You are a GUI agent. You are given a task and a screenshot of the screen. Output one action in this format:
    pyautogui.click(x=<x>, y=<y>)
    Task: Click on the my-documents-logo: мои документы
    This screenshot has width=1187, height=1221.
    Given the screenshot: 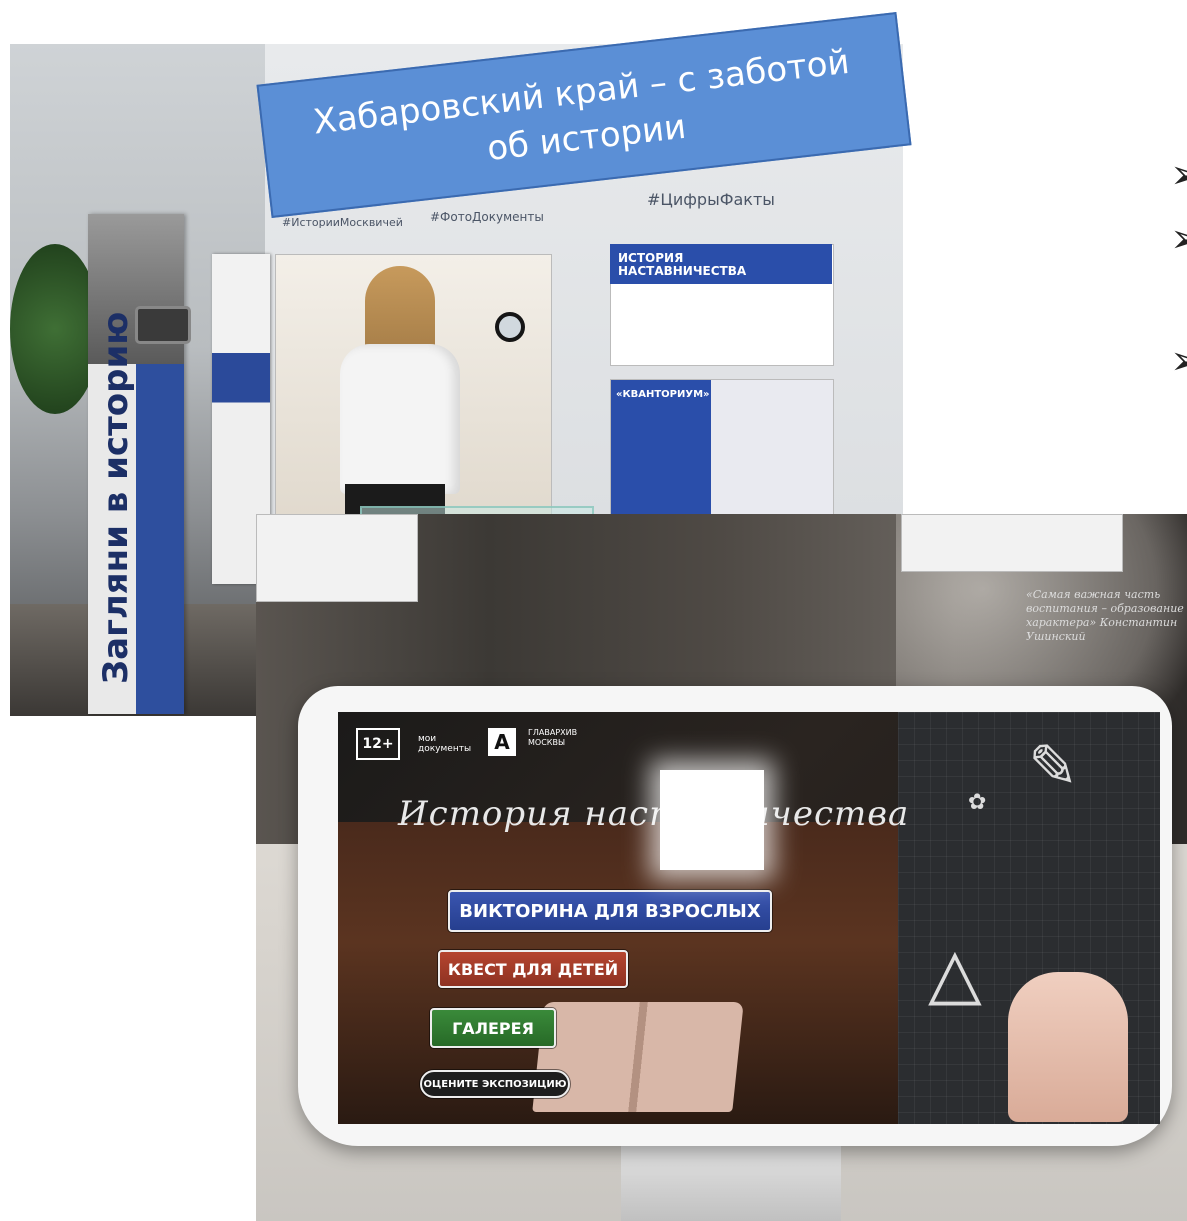 What is the action you would take?
    pyautogui.click(x=445, y=744)
    